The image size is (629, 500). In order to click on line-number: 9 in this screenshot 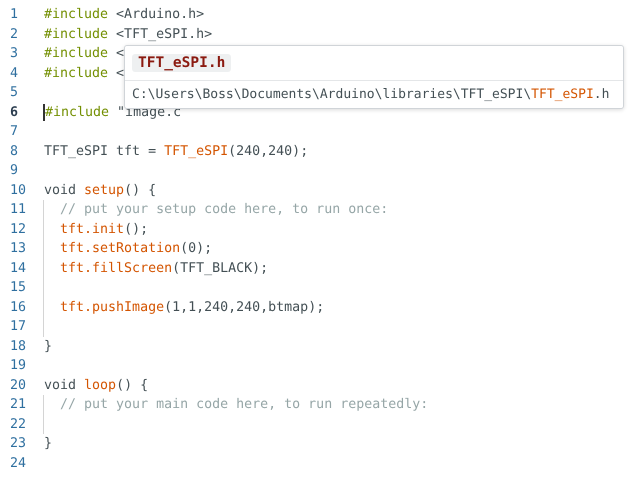, I will do `click(14, 171)`.